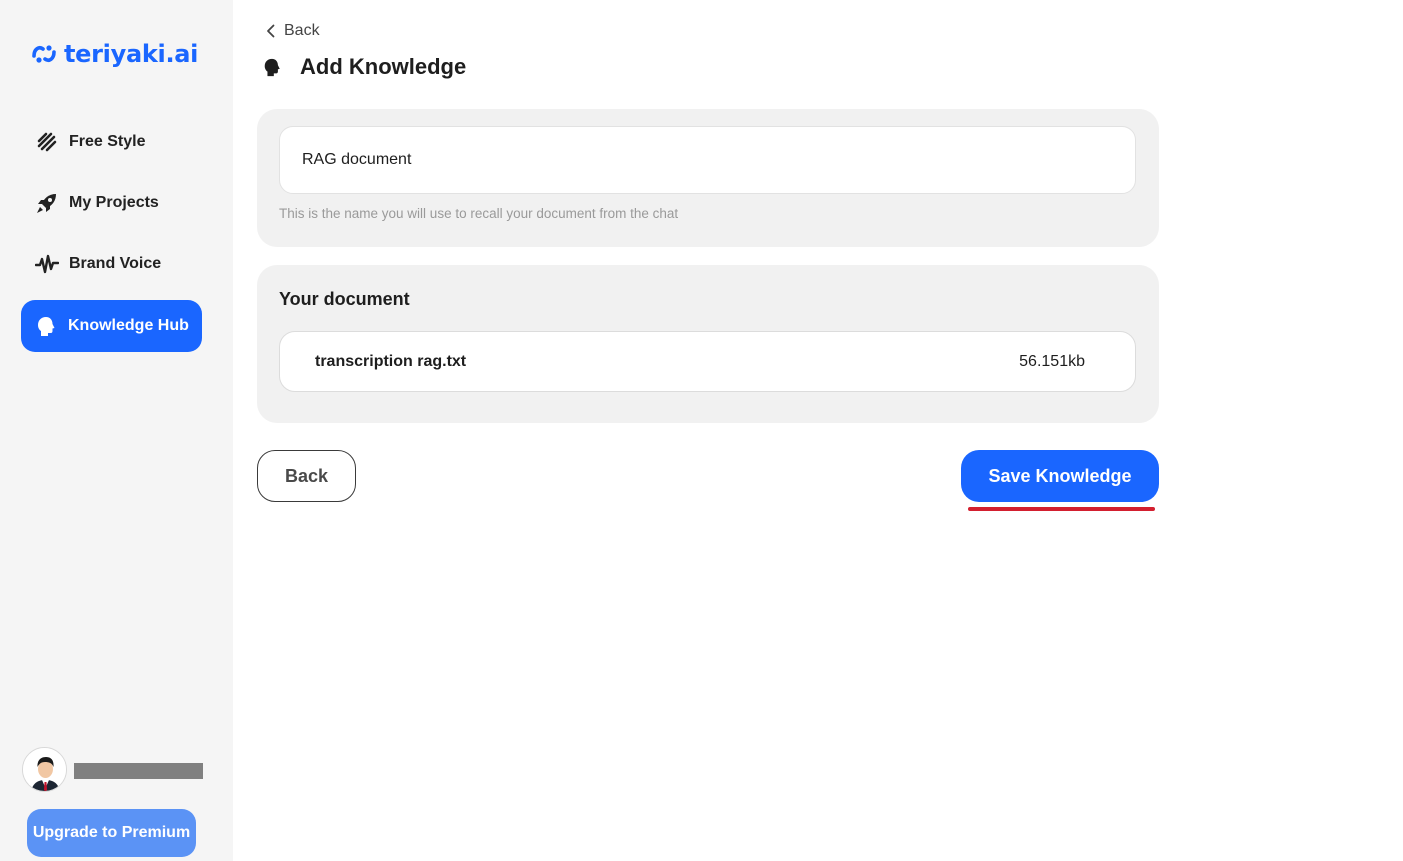 The image size is (1403, 861). What do you see at coordinates (1061, 509) in the screenshot?
I see `highlight-underline` at bounding box center [1061, 509].